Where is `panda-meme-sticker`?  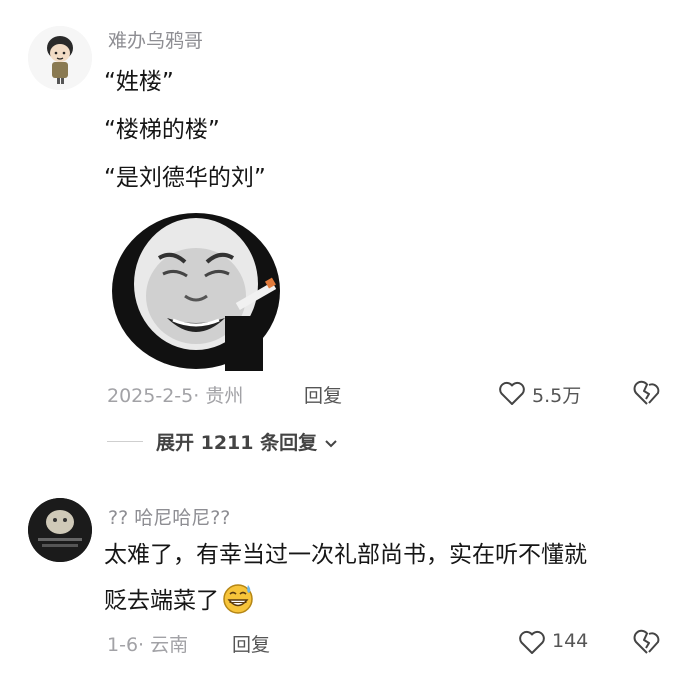 panda-meme-sticker is located at coordinates (196, 283).